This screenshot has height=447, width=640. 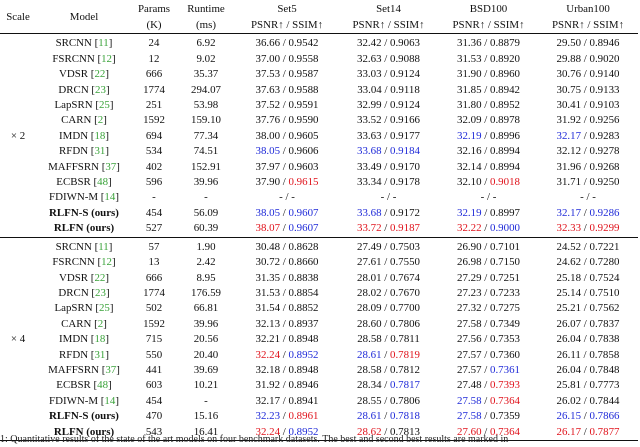 I want to click on b100-cell: 27.58 / 0.7359, so click(x=488, y=416).